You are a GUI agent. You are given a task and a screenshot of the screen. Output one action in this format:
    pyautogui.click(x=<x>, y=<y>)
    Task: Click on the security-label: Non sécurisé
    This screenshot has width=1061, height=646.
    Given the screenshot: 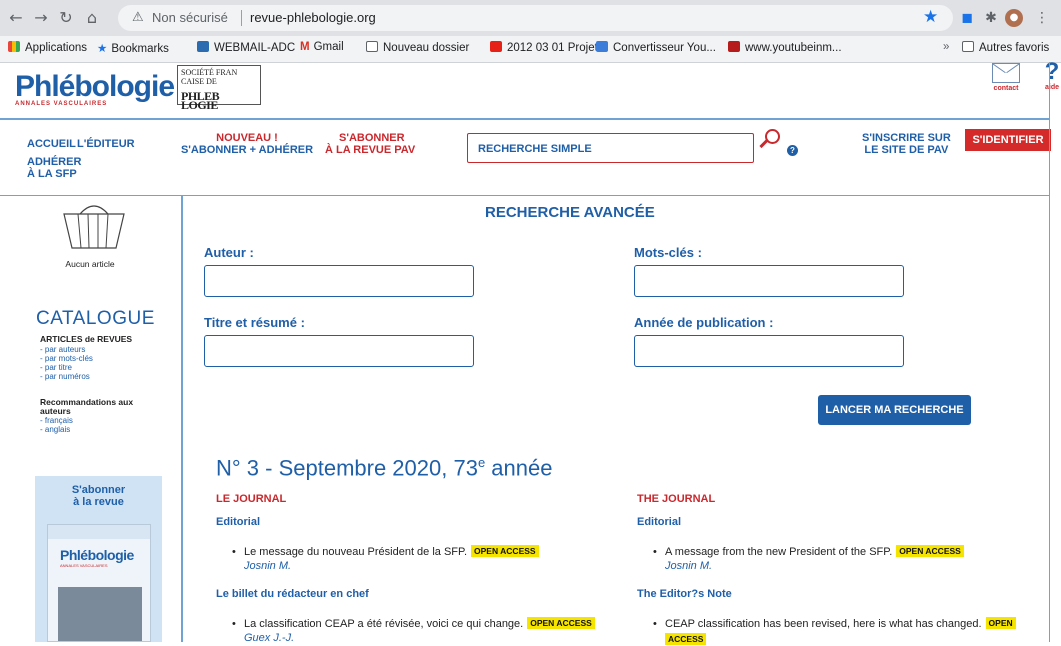 What is the action you would take?
    pyautogui.click(x=190, y=17)
    